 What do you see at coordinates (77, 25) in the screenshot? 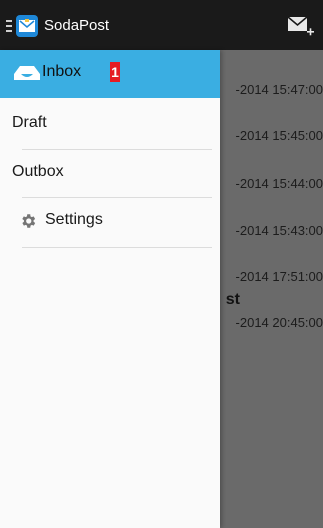
I see `app-title: SodaPost` at bounding box center [77, 25].